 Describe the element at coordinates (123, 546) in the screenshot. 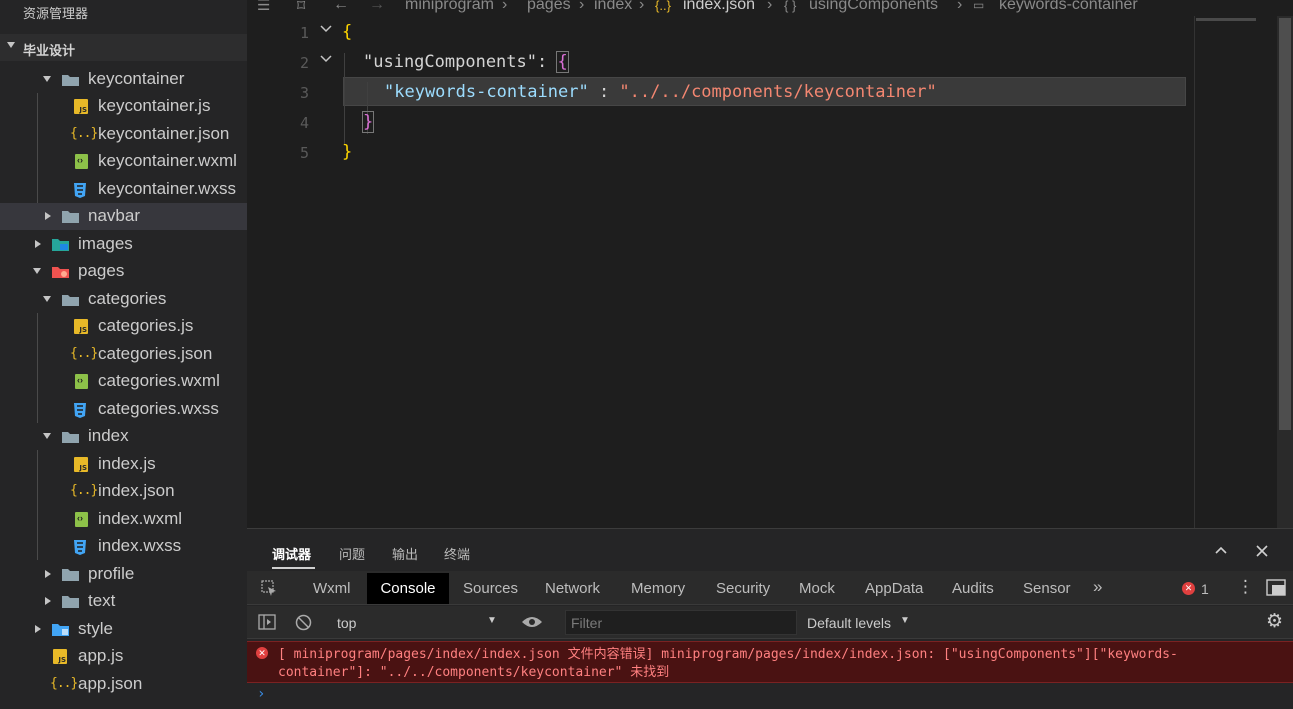

I see `tree-item-index-wxss: index.wxss` at that location.